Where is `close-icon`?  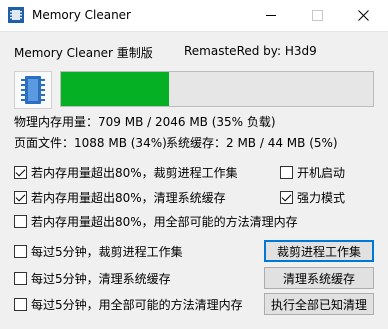 close-icon is located at coordinates (363, 15).